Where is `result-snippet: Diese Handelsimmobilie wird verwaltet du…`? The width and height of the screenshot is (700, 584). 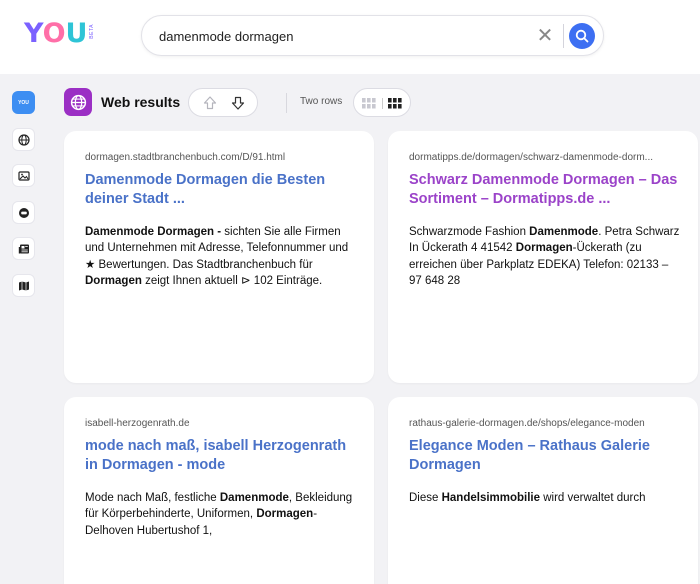
result-snippet: Diese Handelsimmobilie wird verwaltet du… is located at coordinates (545, 498).